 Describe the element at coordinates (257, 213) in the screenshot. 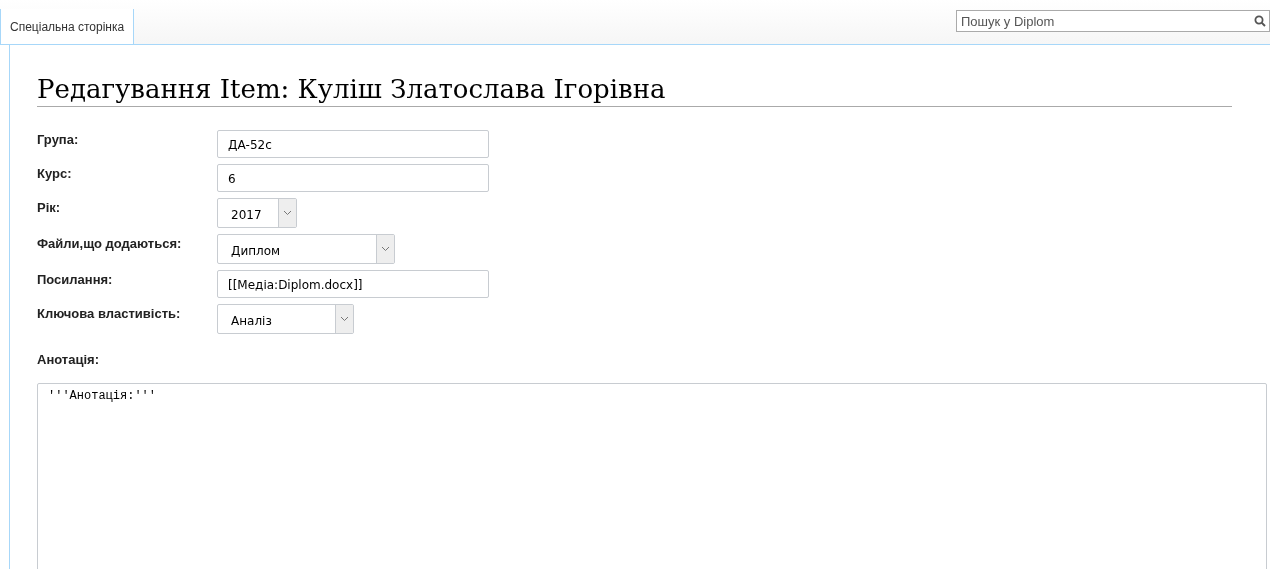

I see `dropdown: 2017` at that location.